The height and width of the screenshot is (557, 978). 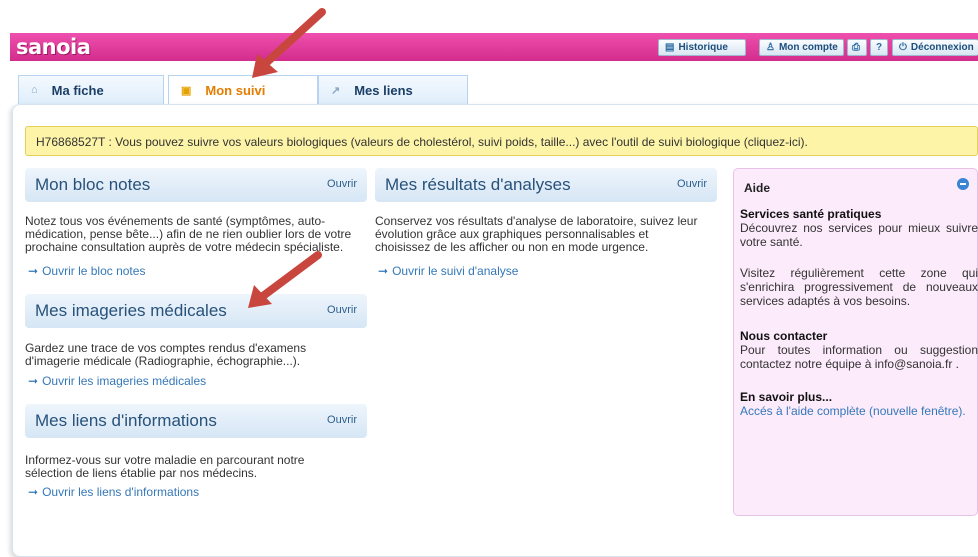 What do you see at coordinates (121, 492) in the screenshot?
I see `link-label: Ouvrir les liens d'informations` at bounding box center [121, 492].